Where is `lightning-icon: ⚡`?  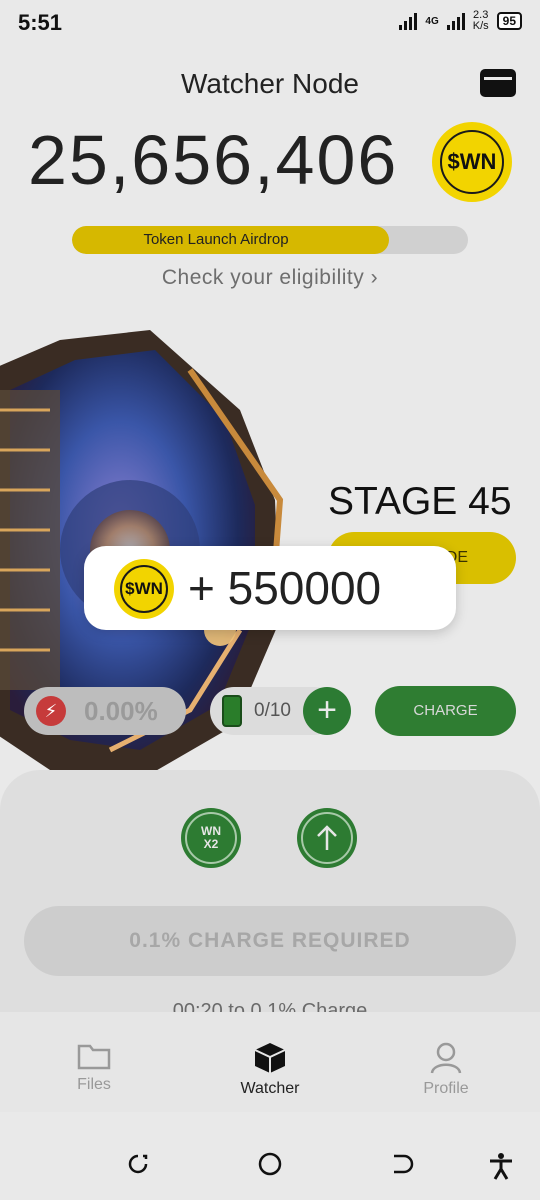
lightning-icon: ⚡ is located at coordinates (51, 711).